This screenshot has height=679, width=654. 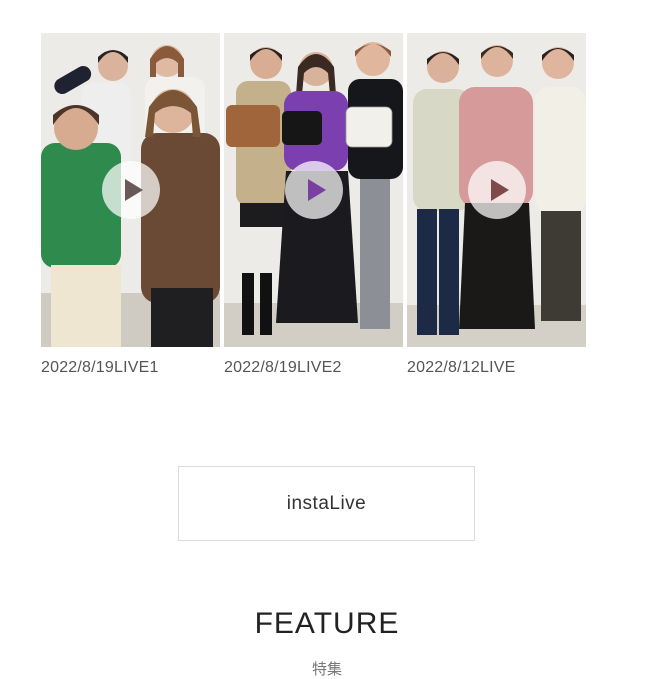 What do you see at coordinates (461, 367) in the screenshot?
I see `video-caption-3: 2022/8/12LIVE` at bounding box center [461, 367].